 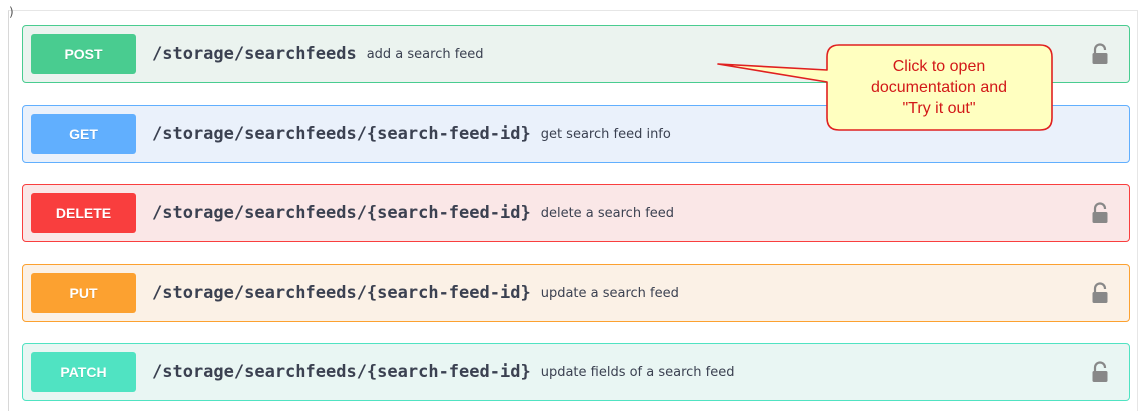 What do you see at coordinates (11, 12) in the screenshot?
I see `corner-mark: )` at bounding box center [11, 12].